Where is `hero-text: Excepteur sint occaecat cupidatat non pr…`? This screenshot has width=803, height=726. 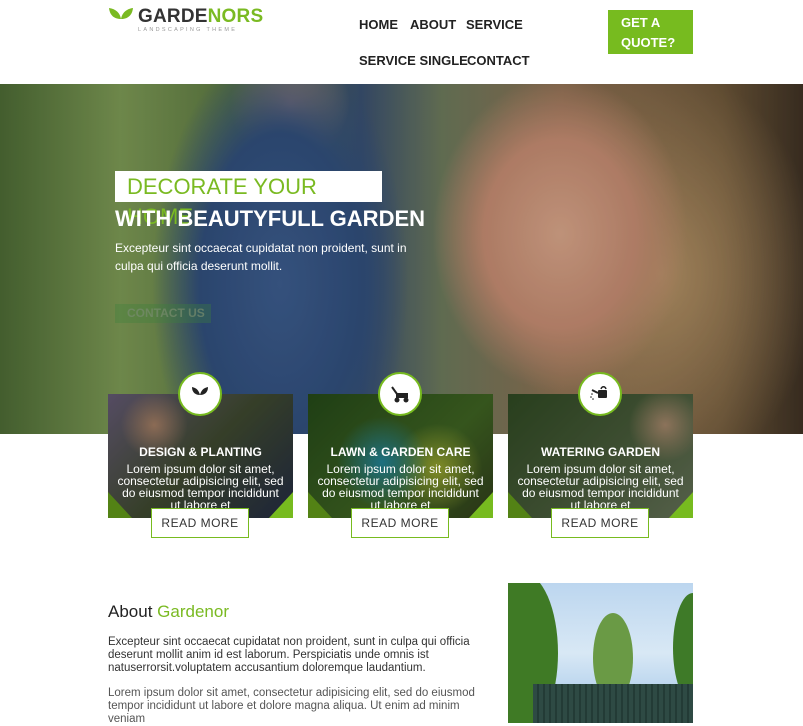
hero-text: Excepteur sint occaecat cupidatat non pr… is located at coordinates (261, 257).